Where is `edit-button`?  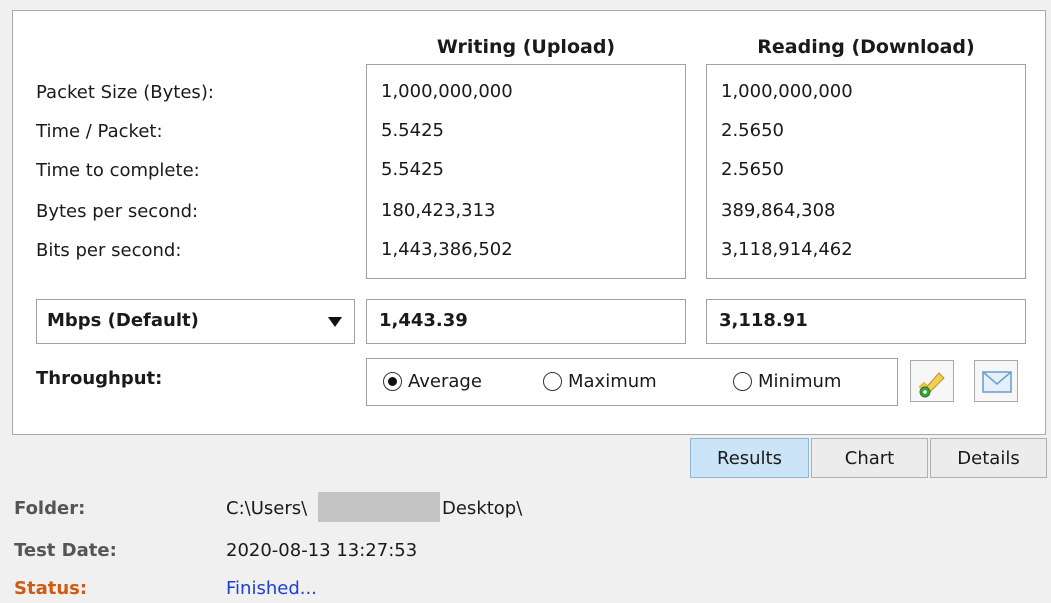 edit-button is located at coordinates (932, 381).